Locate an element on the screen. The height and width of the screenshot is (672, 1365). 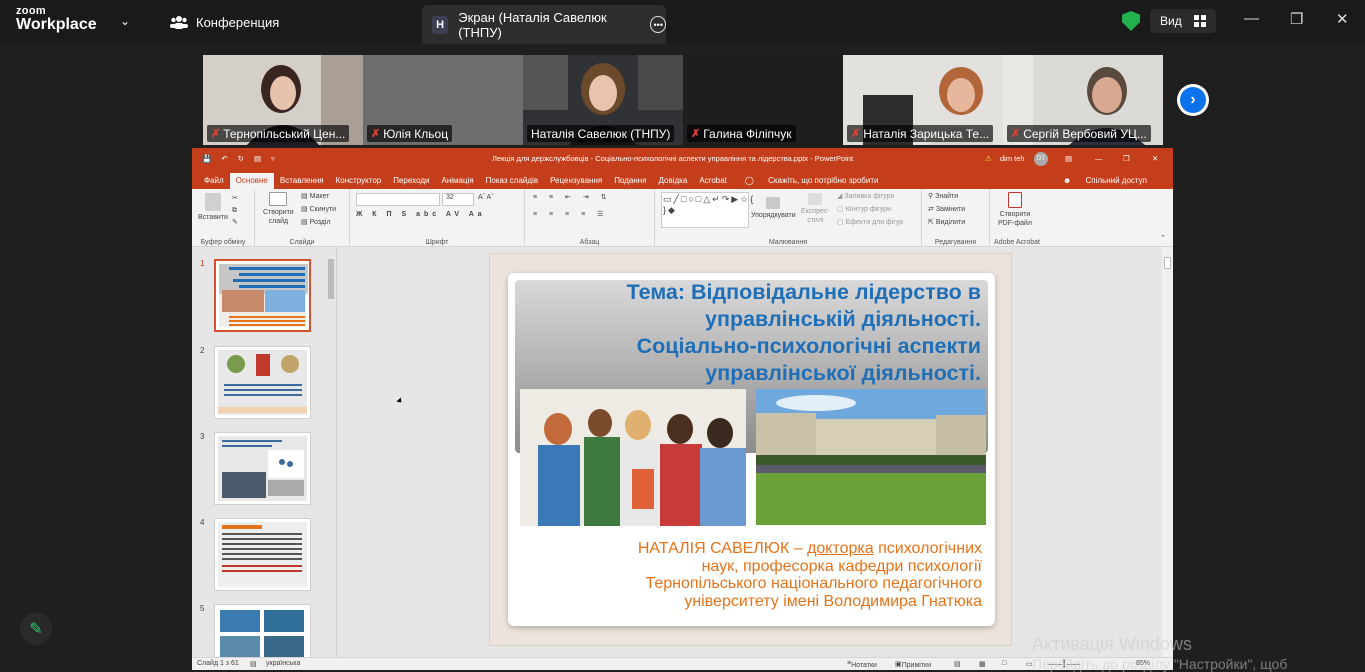
section-button: ▤ Розділ is located at coordinates (316, 223).